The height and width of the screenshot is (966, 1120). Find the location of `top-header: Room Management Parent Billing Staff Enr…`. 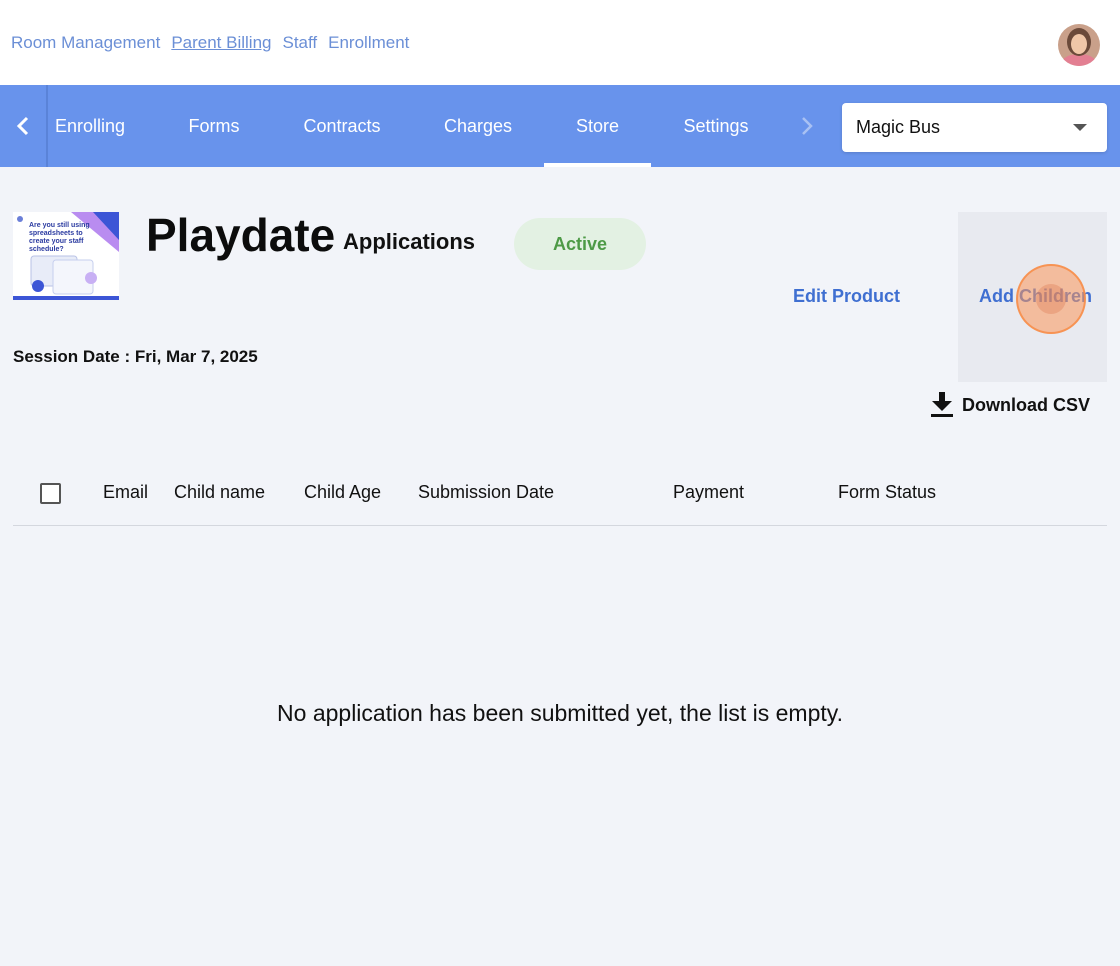

top-header: Room Management Parent Billing Staff Enr… is located at coordinates (560, 42).